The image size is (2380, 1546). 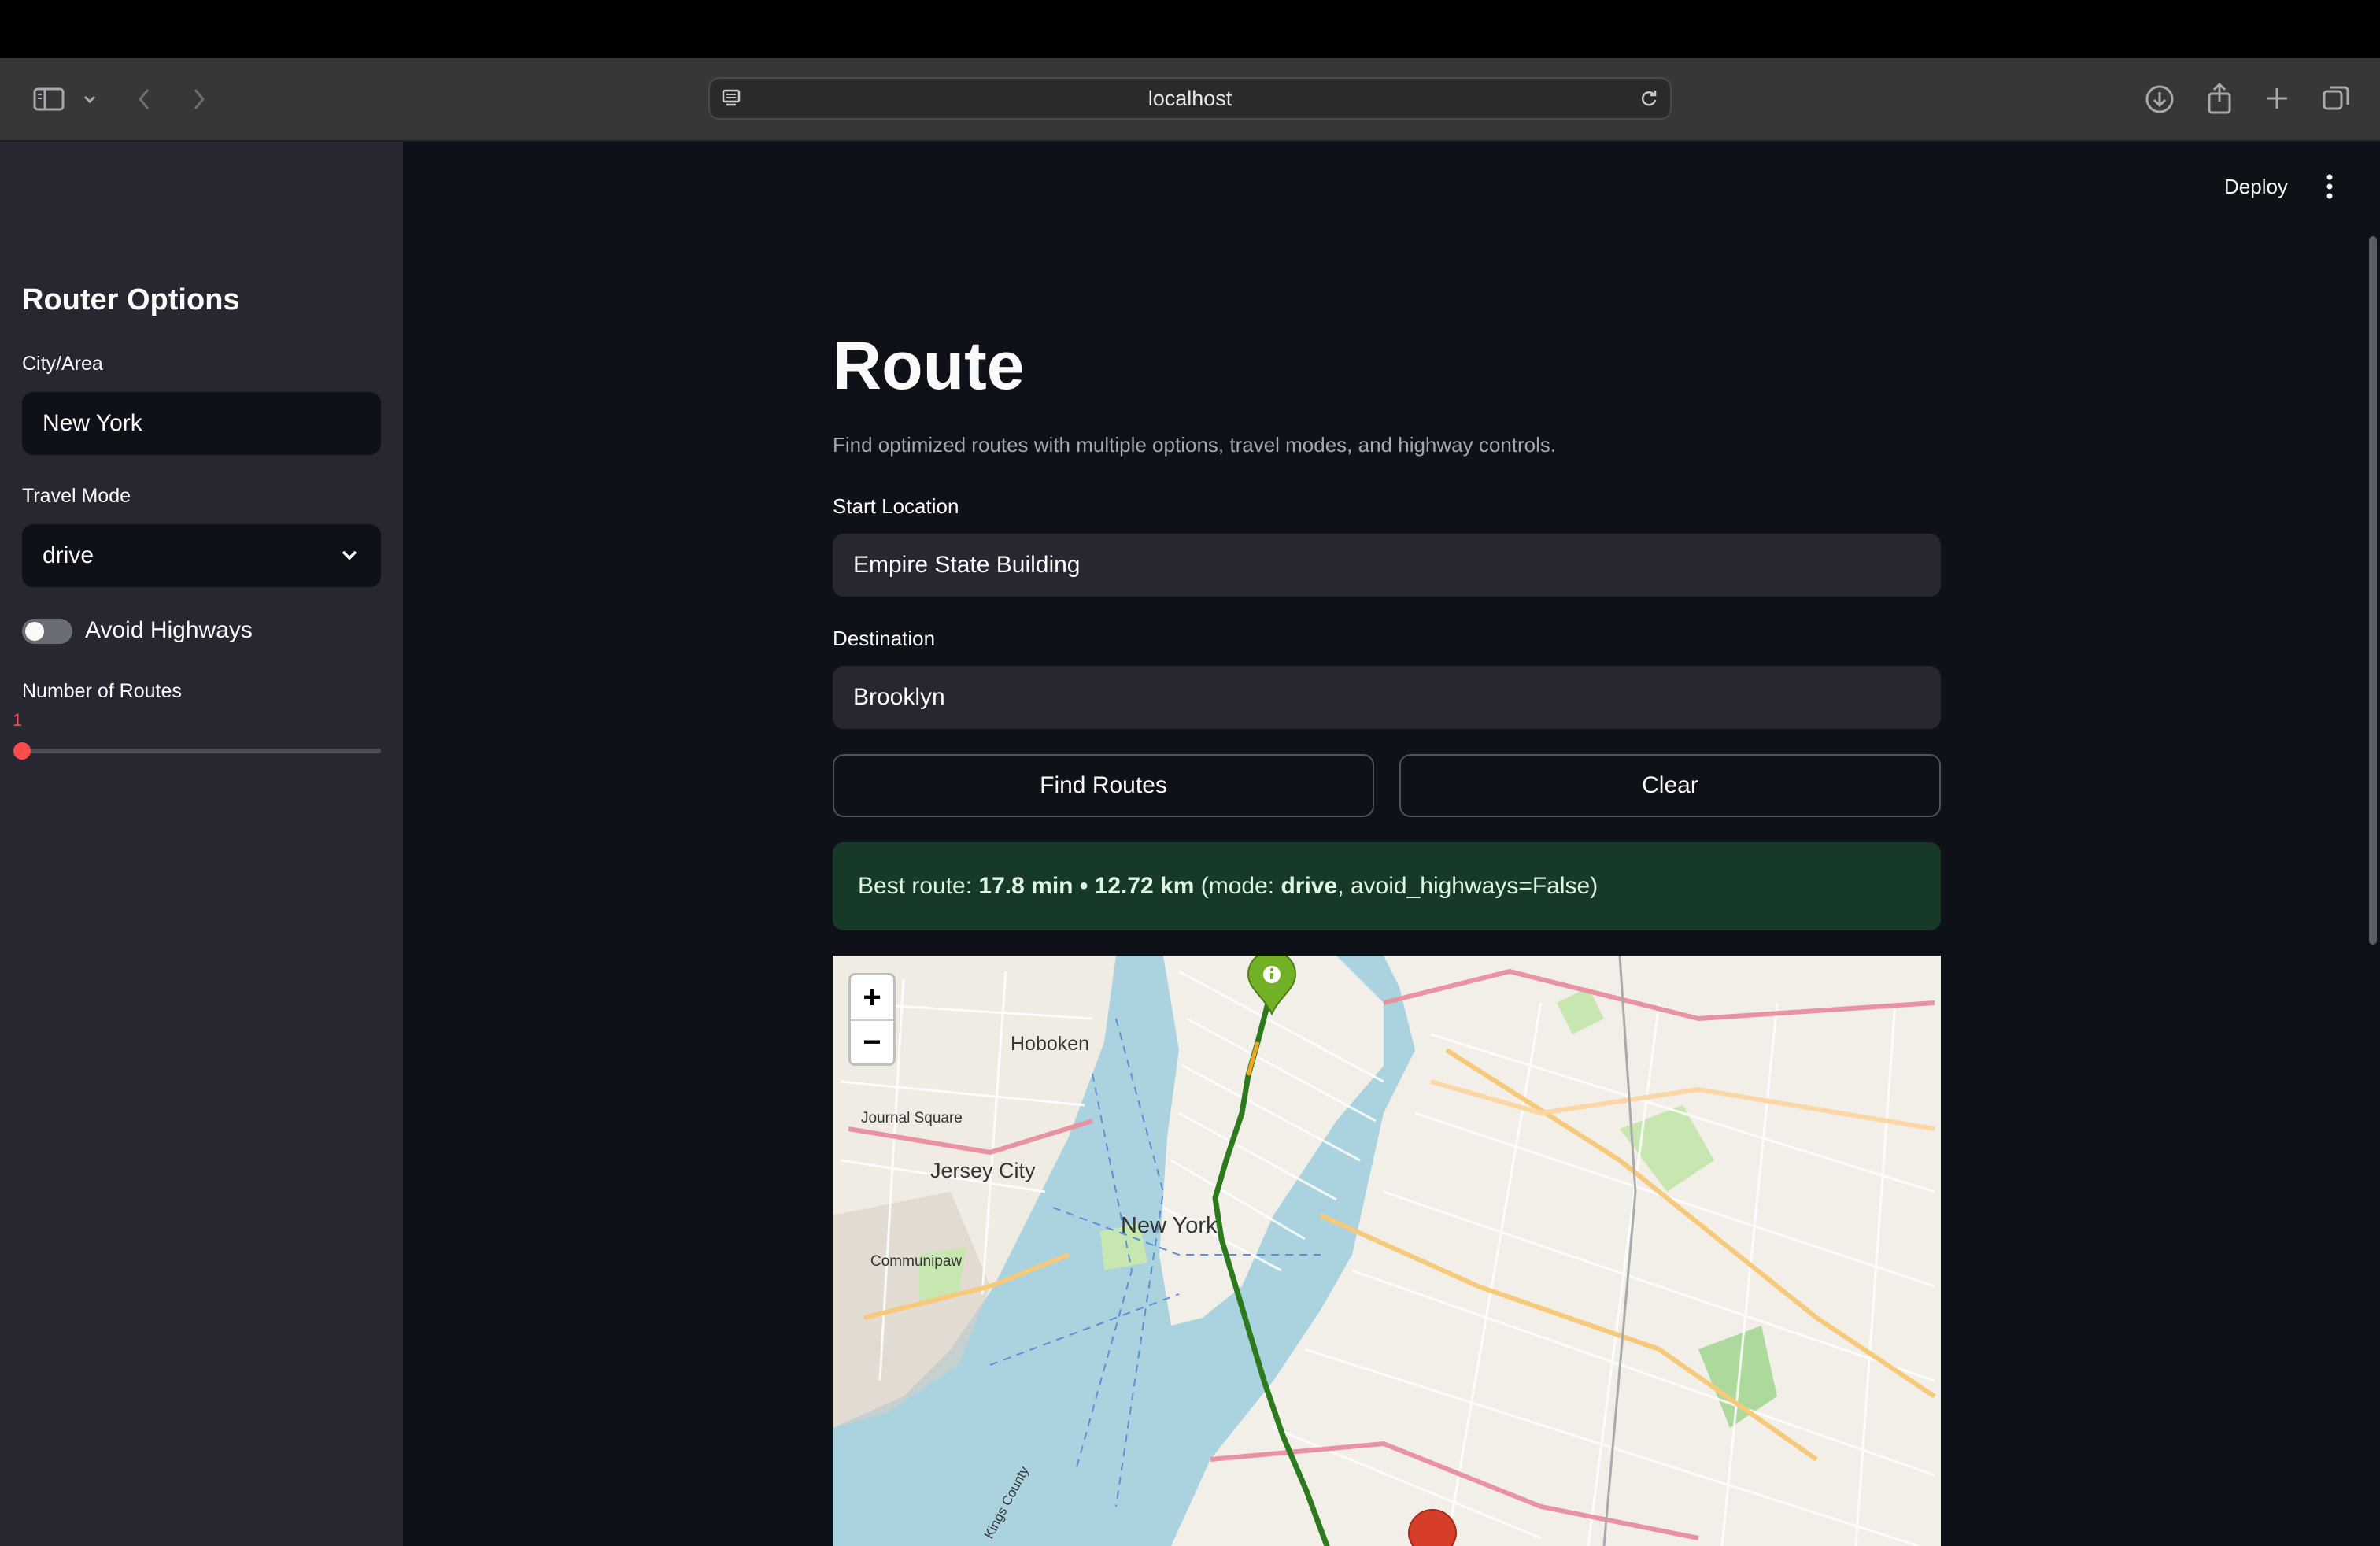 What do you see at coordinates (899, 697) in the screenshot?
I see `destination-value: Brooklyn` at bounding box center [899, 697].